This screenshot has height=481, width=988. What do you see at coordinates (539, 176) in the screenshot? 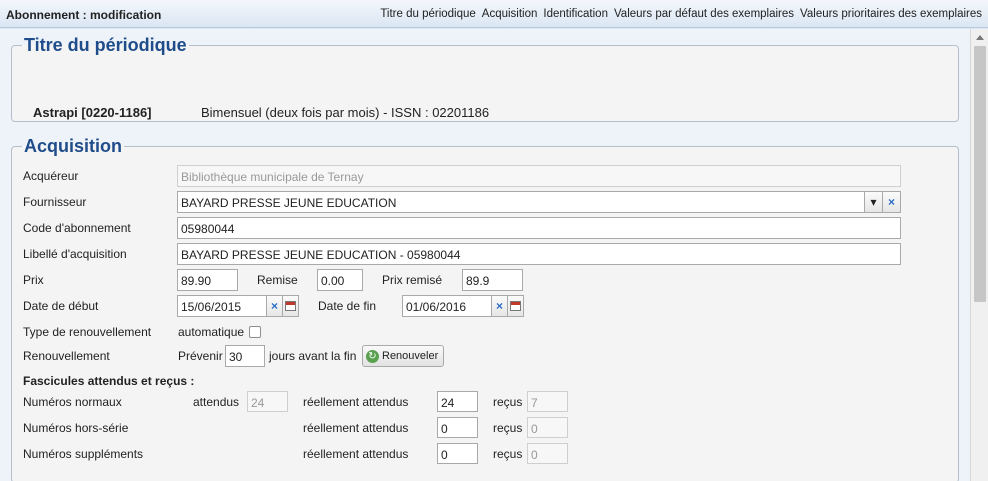
I see `acquereur-field: Bibliothèque municipale de Ternay` at bounding box center [539, 176].